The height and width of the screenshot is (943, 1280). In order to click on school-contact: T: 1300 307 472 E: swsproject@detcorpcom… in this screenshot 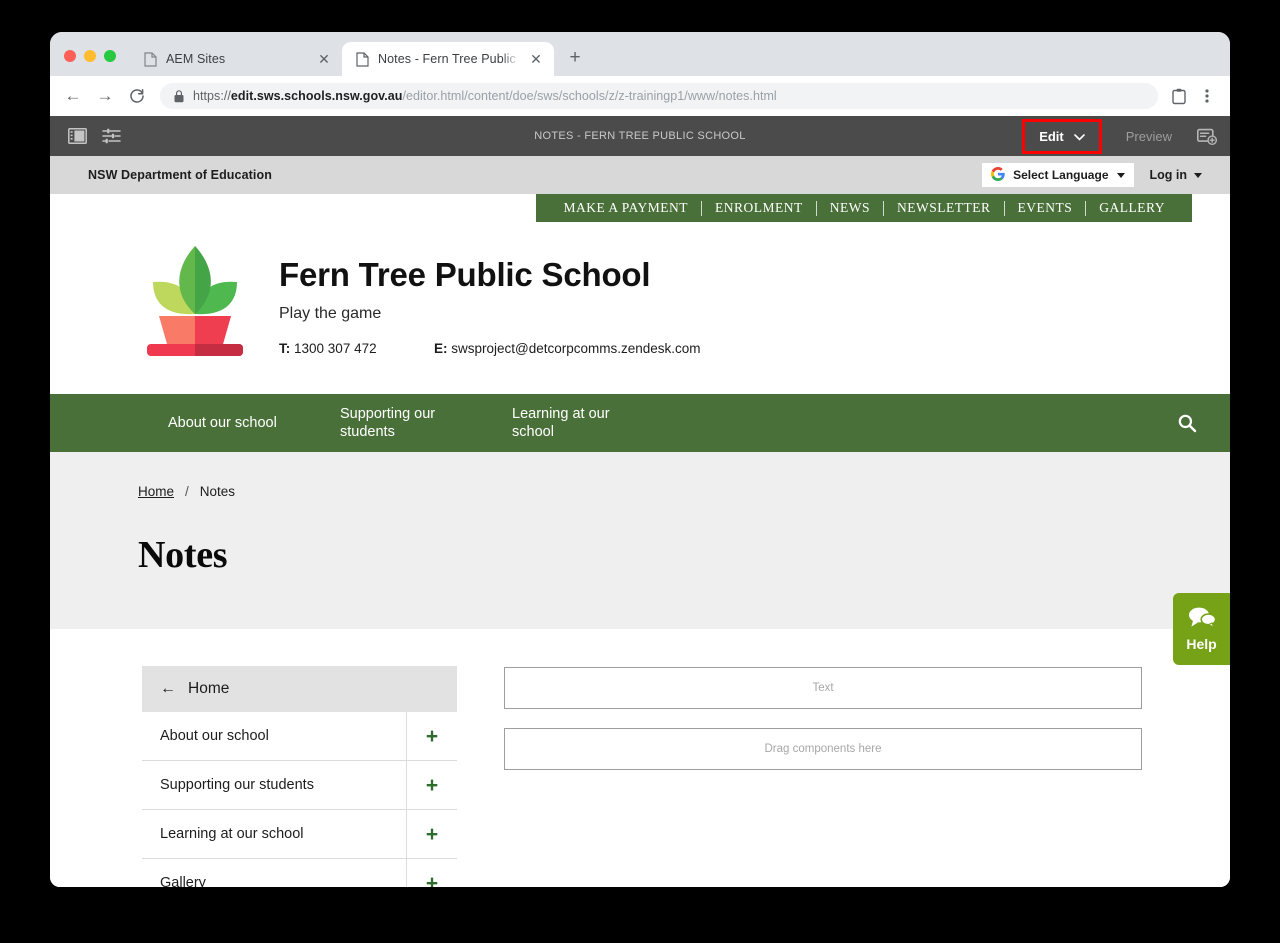, I will do `click(490, 348)`.